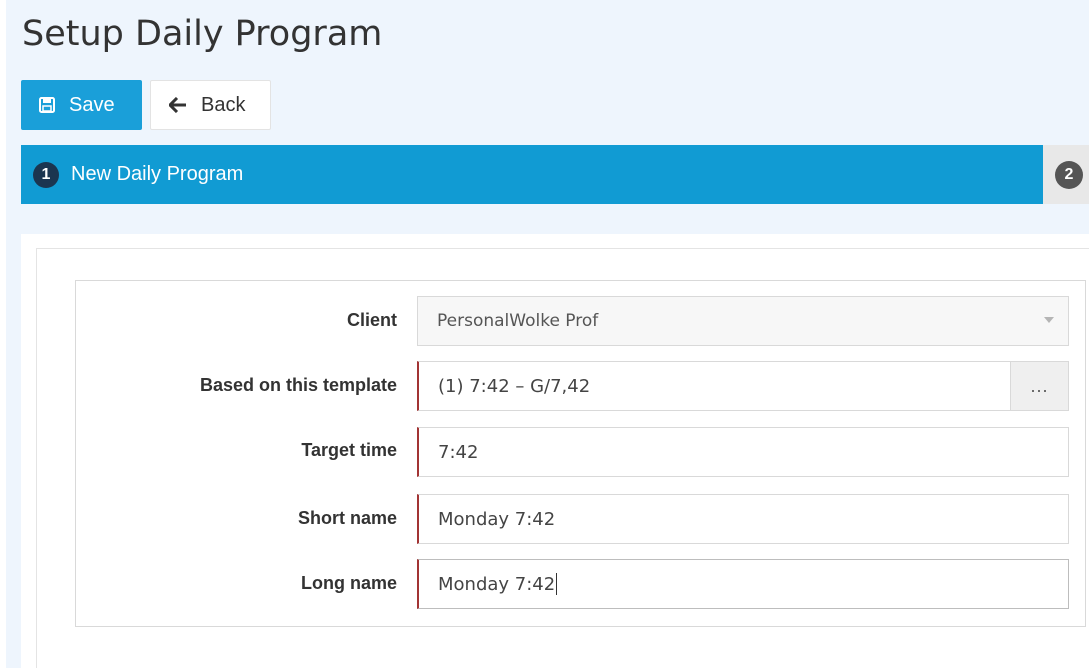 This screenshot has height=668, width=1089. Describe the element at coordinates (92, 104) in the screenshot. I see `save-button-label: Save` at that location.